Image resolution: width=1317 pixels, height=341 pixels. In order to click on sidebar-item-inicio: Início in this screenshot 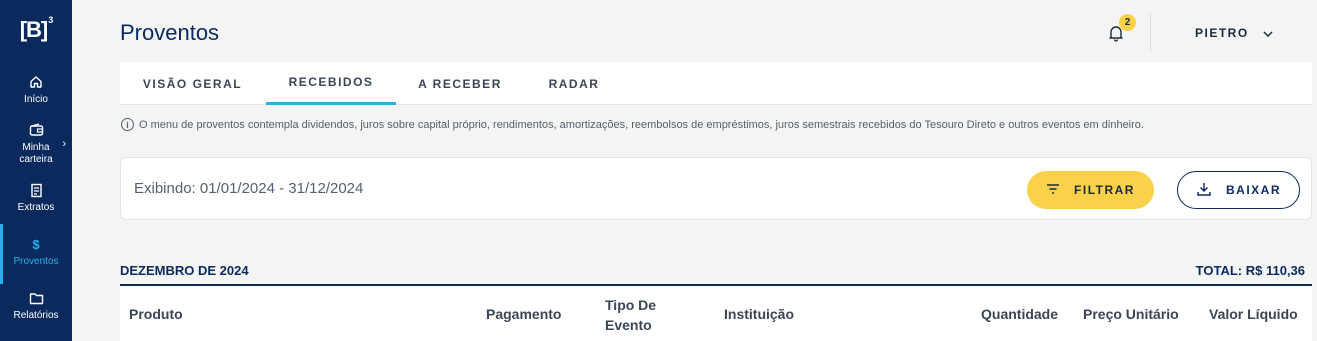, I will do `click(36, 89)`.